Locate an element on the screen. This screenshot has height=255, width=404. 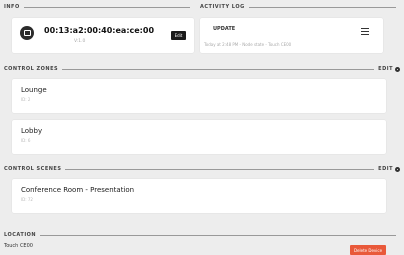
list-item: Conference Room - Presentation ID: 72 is located at coordinates (199, 196).